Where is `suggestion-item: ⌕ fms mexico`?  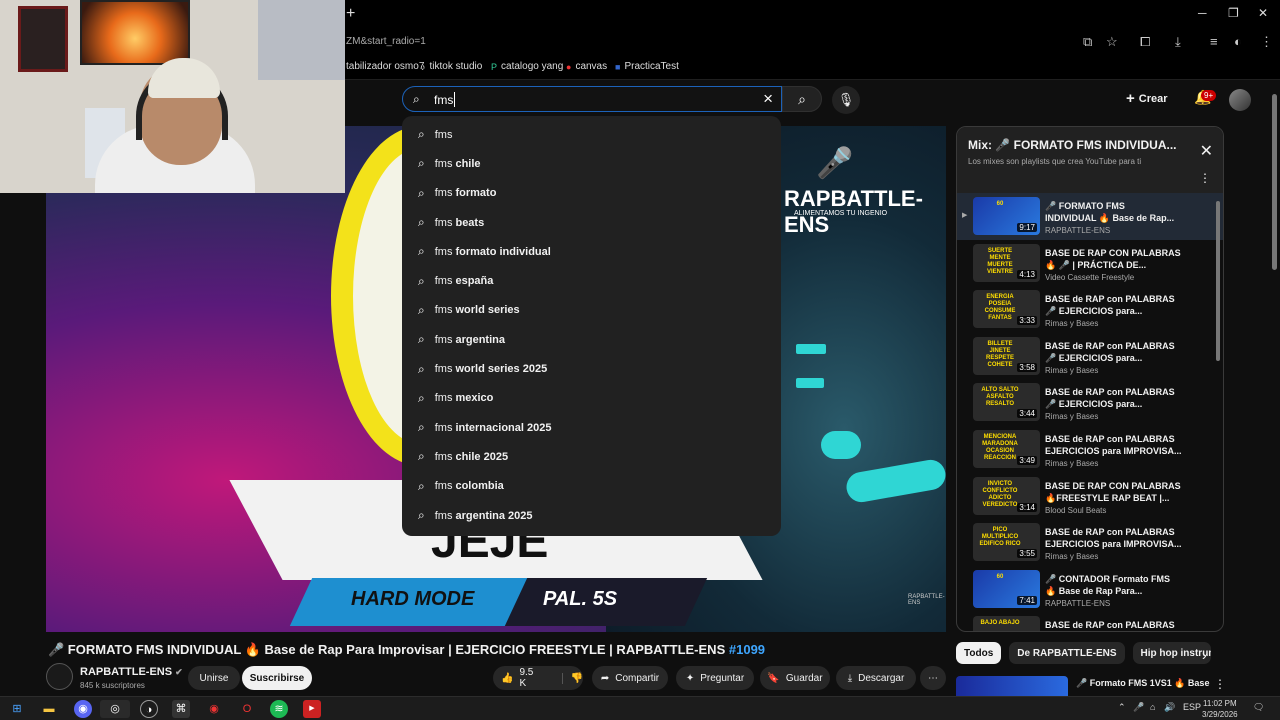
suggestion-item: ⌕ fms mexico is located at coordinates (591, 398).